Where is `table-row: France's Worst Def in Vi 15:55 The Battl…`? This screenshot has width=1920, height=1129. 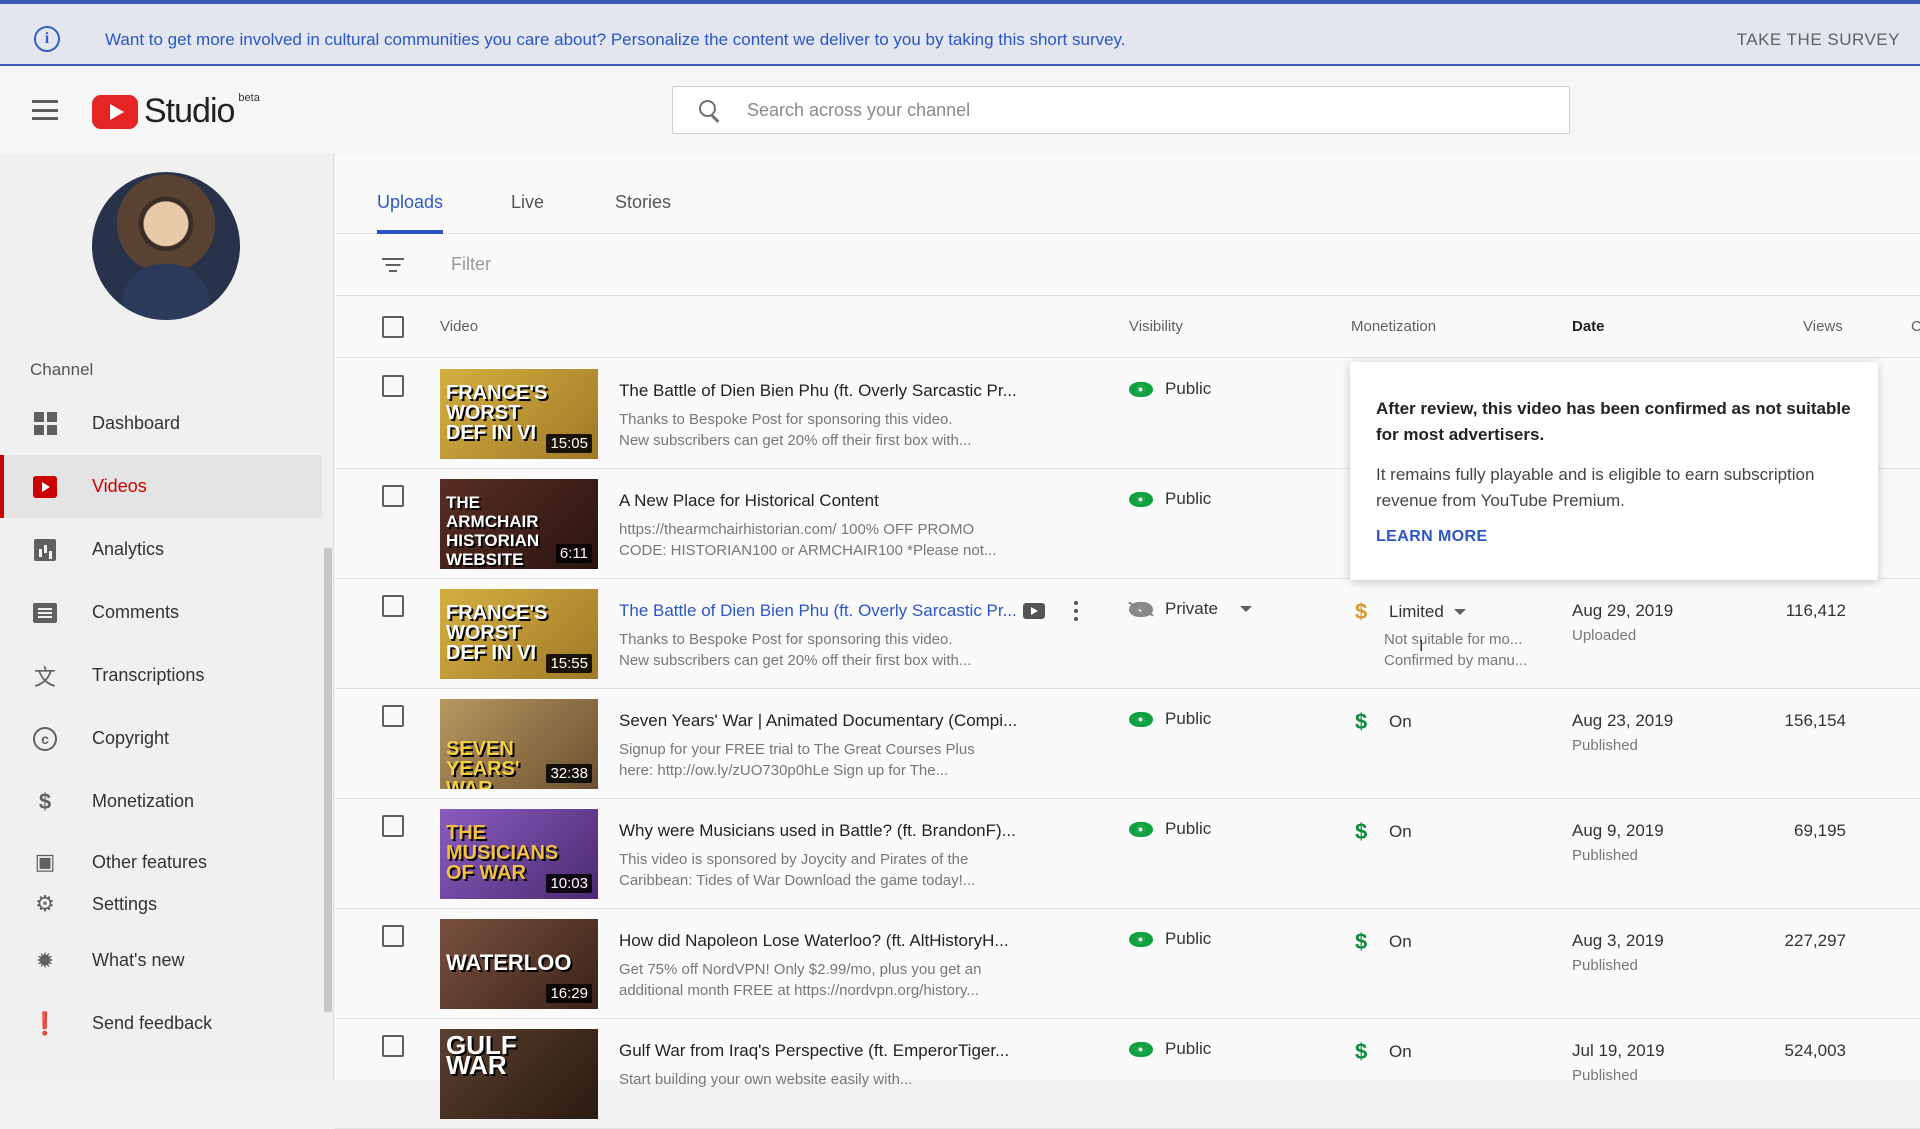
table-row: France's Worst Def in Vi 15:55 The Battl… is located at coordinates (1127, 634).